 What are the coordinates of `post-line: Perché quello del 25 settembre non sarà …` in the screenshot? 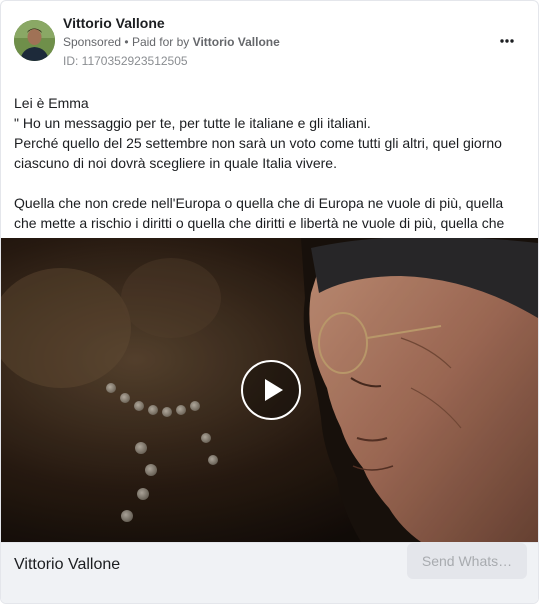 It's located at (258, 153).